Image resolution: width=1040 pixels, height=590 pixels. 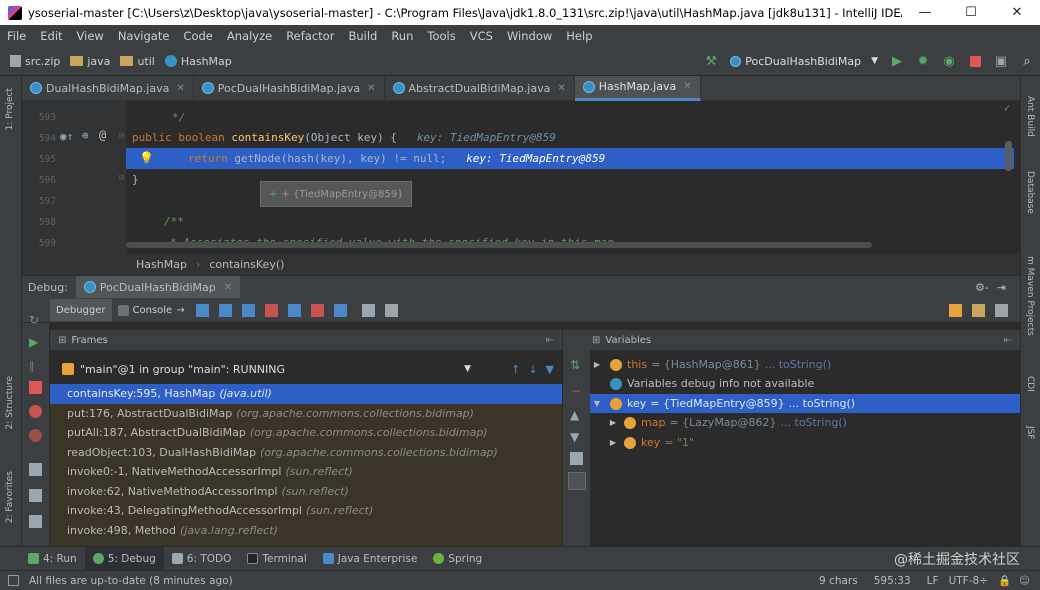 What do you see at coordinates (1001, 287) in the screenshot?
I see `hide-panel-icon: ⇥` at bounding box center [1001, 287].